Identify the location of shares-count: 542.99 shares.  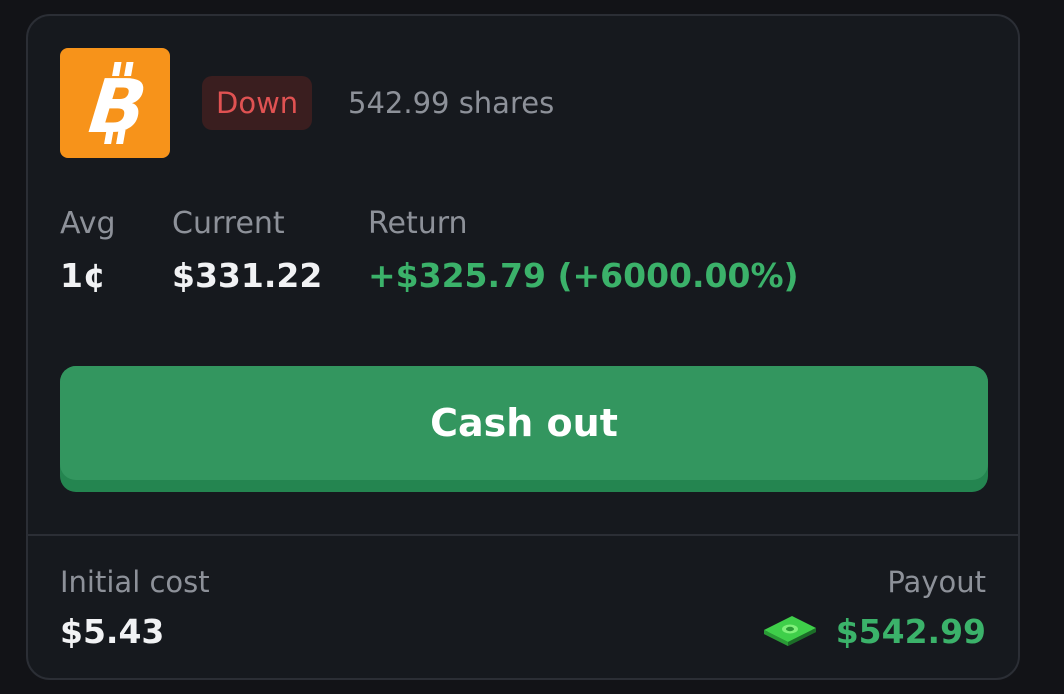
(451, 103).